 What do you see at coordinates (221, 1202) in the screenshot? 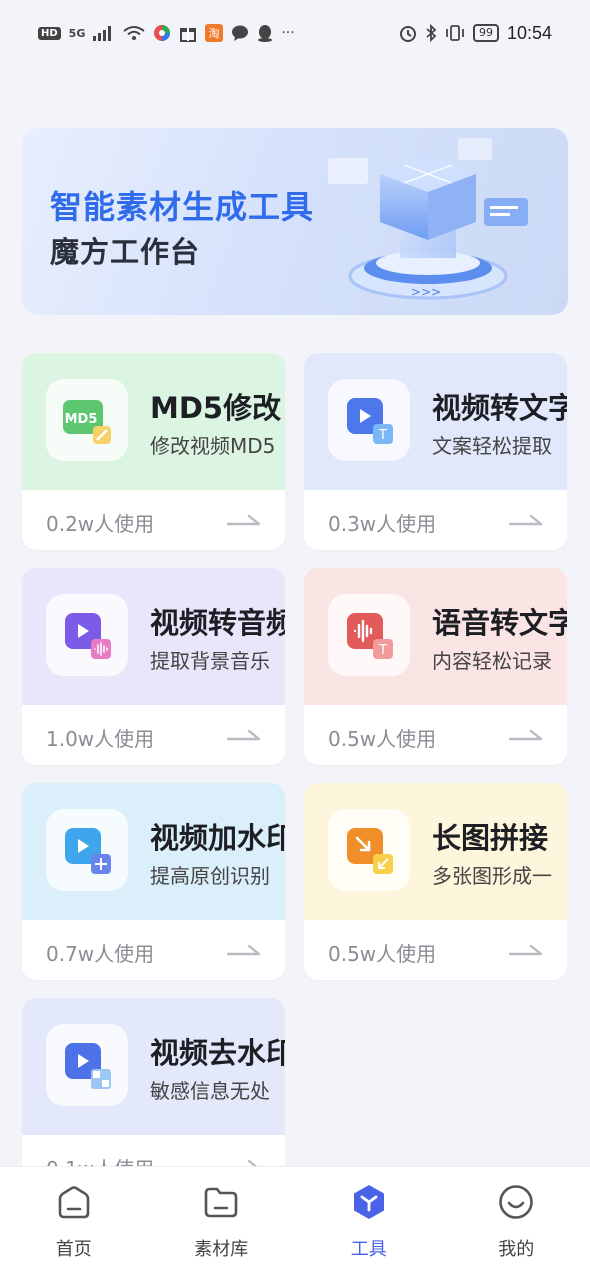
I see `folder-icon` at bounding box center [221, 1202].